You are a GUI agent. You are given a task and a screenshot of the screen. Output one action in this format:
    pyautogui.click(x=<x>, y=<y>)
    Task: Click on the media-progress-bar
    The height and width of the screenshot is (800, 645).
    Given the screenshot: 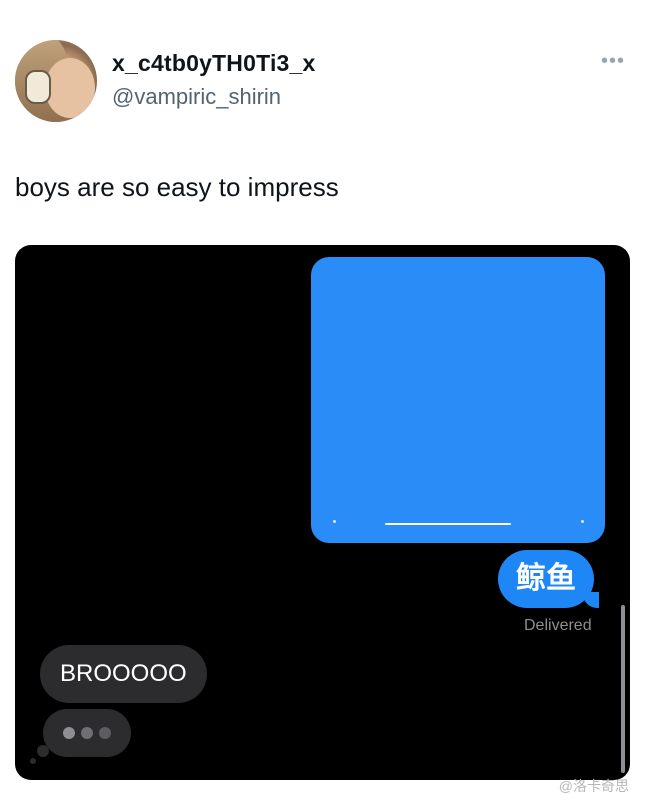 What is the action you would take?
    pyautogui.click(x=448, y=524)
    